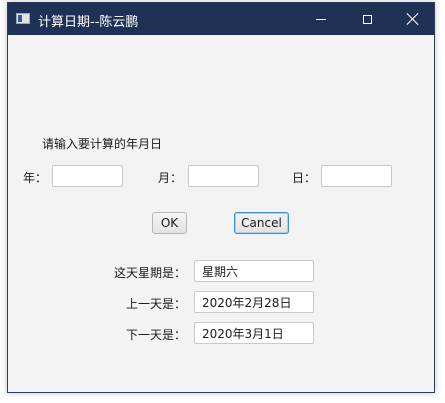 The height and width of the screenshot is (403, 445). What do you see at coordinates (254, 271) in the screenshot?
I see `weekday-output` at bounding box center [254, 271].